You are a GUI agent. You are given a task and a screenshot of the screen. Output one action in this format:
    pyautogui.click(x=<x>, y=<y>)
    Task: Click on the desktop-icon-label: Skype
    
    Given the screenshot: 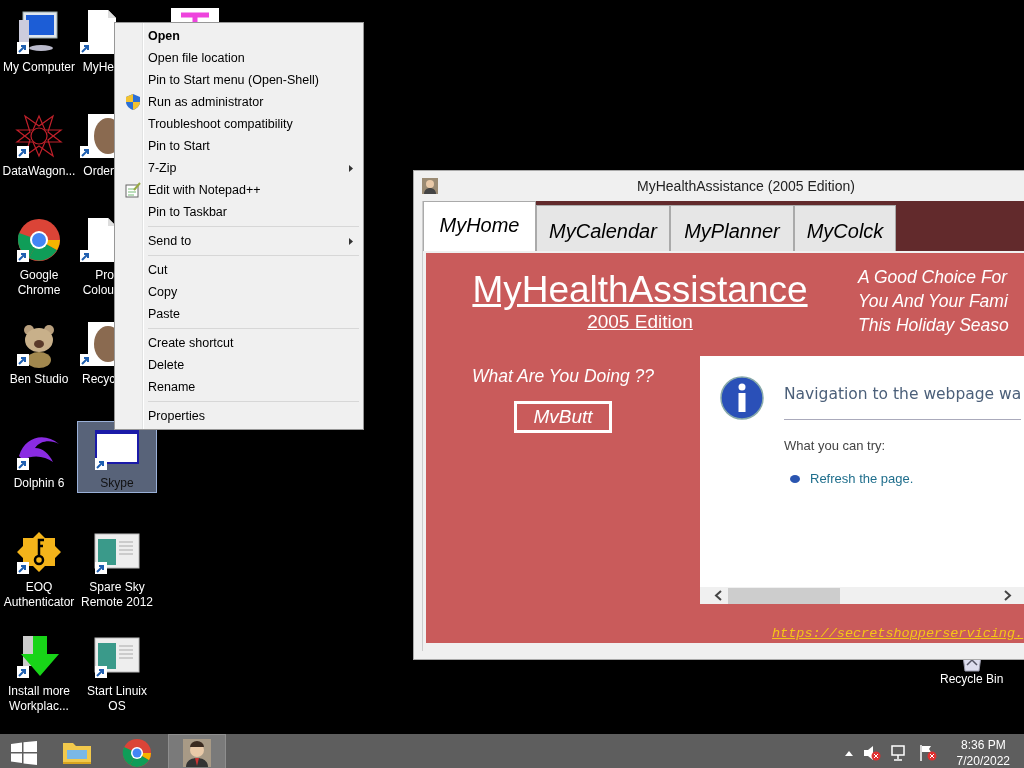 What is the action you would take?
    pyautogui.click(x=117, y=483)
    